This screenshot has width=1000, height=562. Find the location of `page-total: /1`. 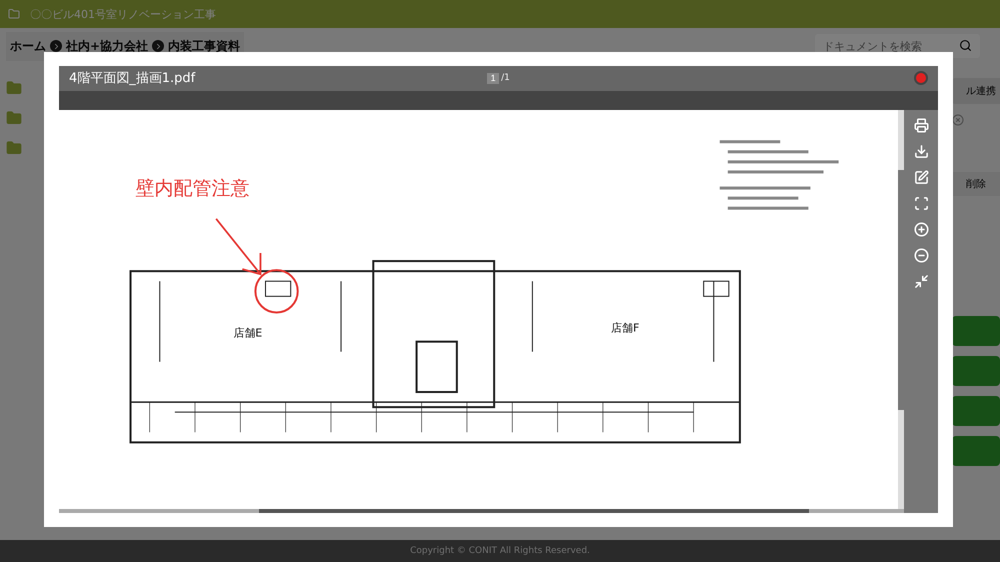

page-total: /1 is located at coordinates (505, 78).